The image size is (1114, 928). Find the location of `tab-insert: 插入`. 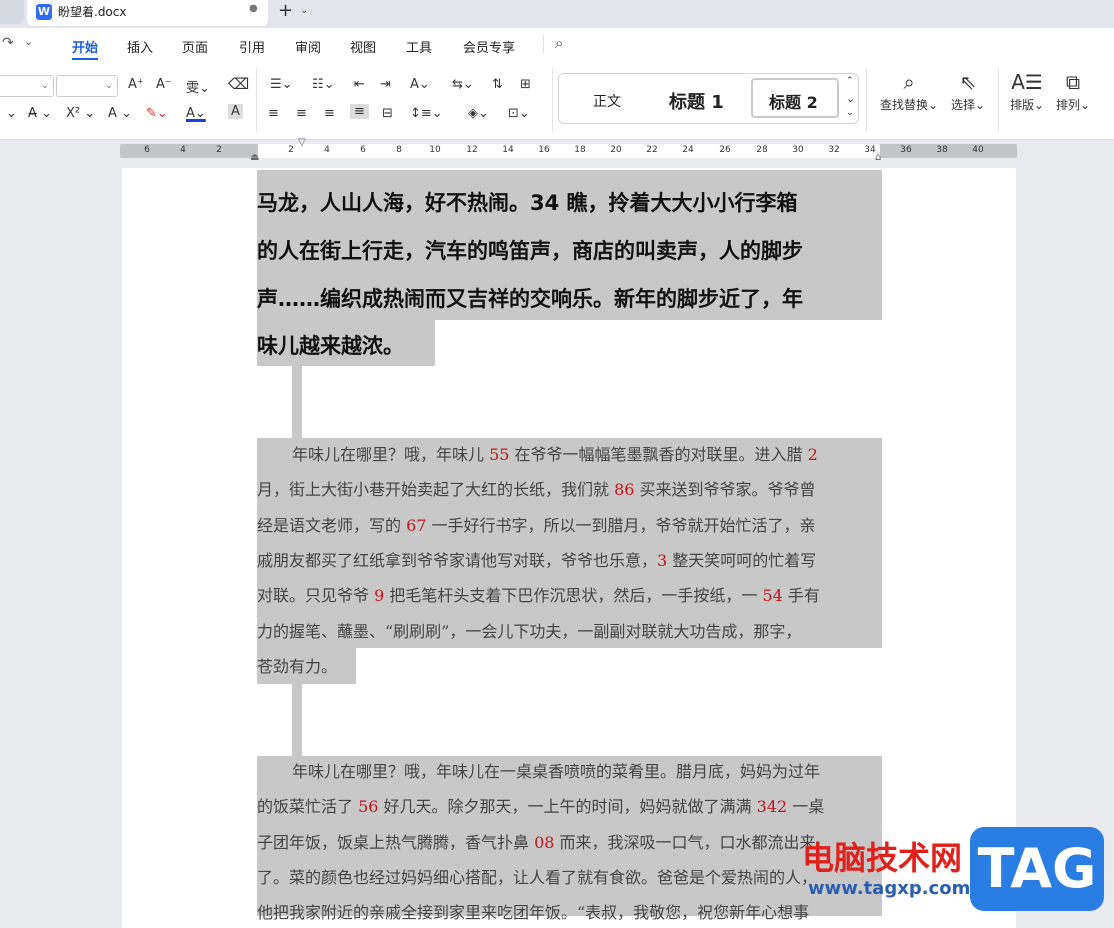

tab-insert: 插入 is located at coordinates (140, 46).